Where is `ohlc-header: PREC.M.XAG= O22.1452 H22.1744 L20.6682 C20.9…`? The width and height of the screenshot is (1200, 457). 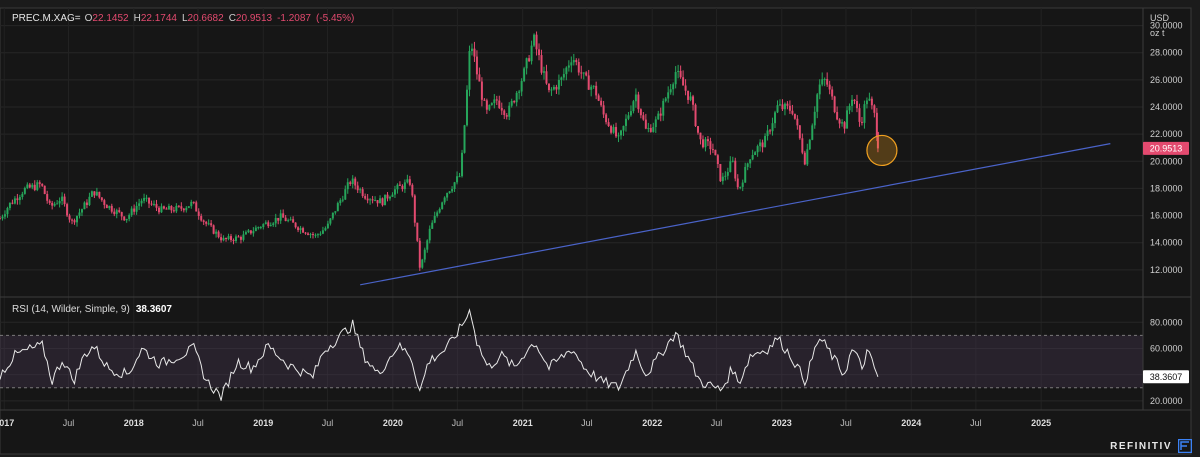
ohlc-header: PREC.M.XAG= O22.1452 H22.1744 L20.6682 C20.9… is located at coordinates (183, 18).